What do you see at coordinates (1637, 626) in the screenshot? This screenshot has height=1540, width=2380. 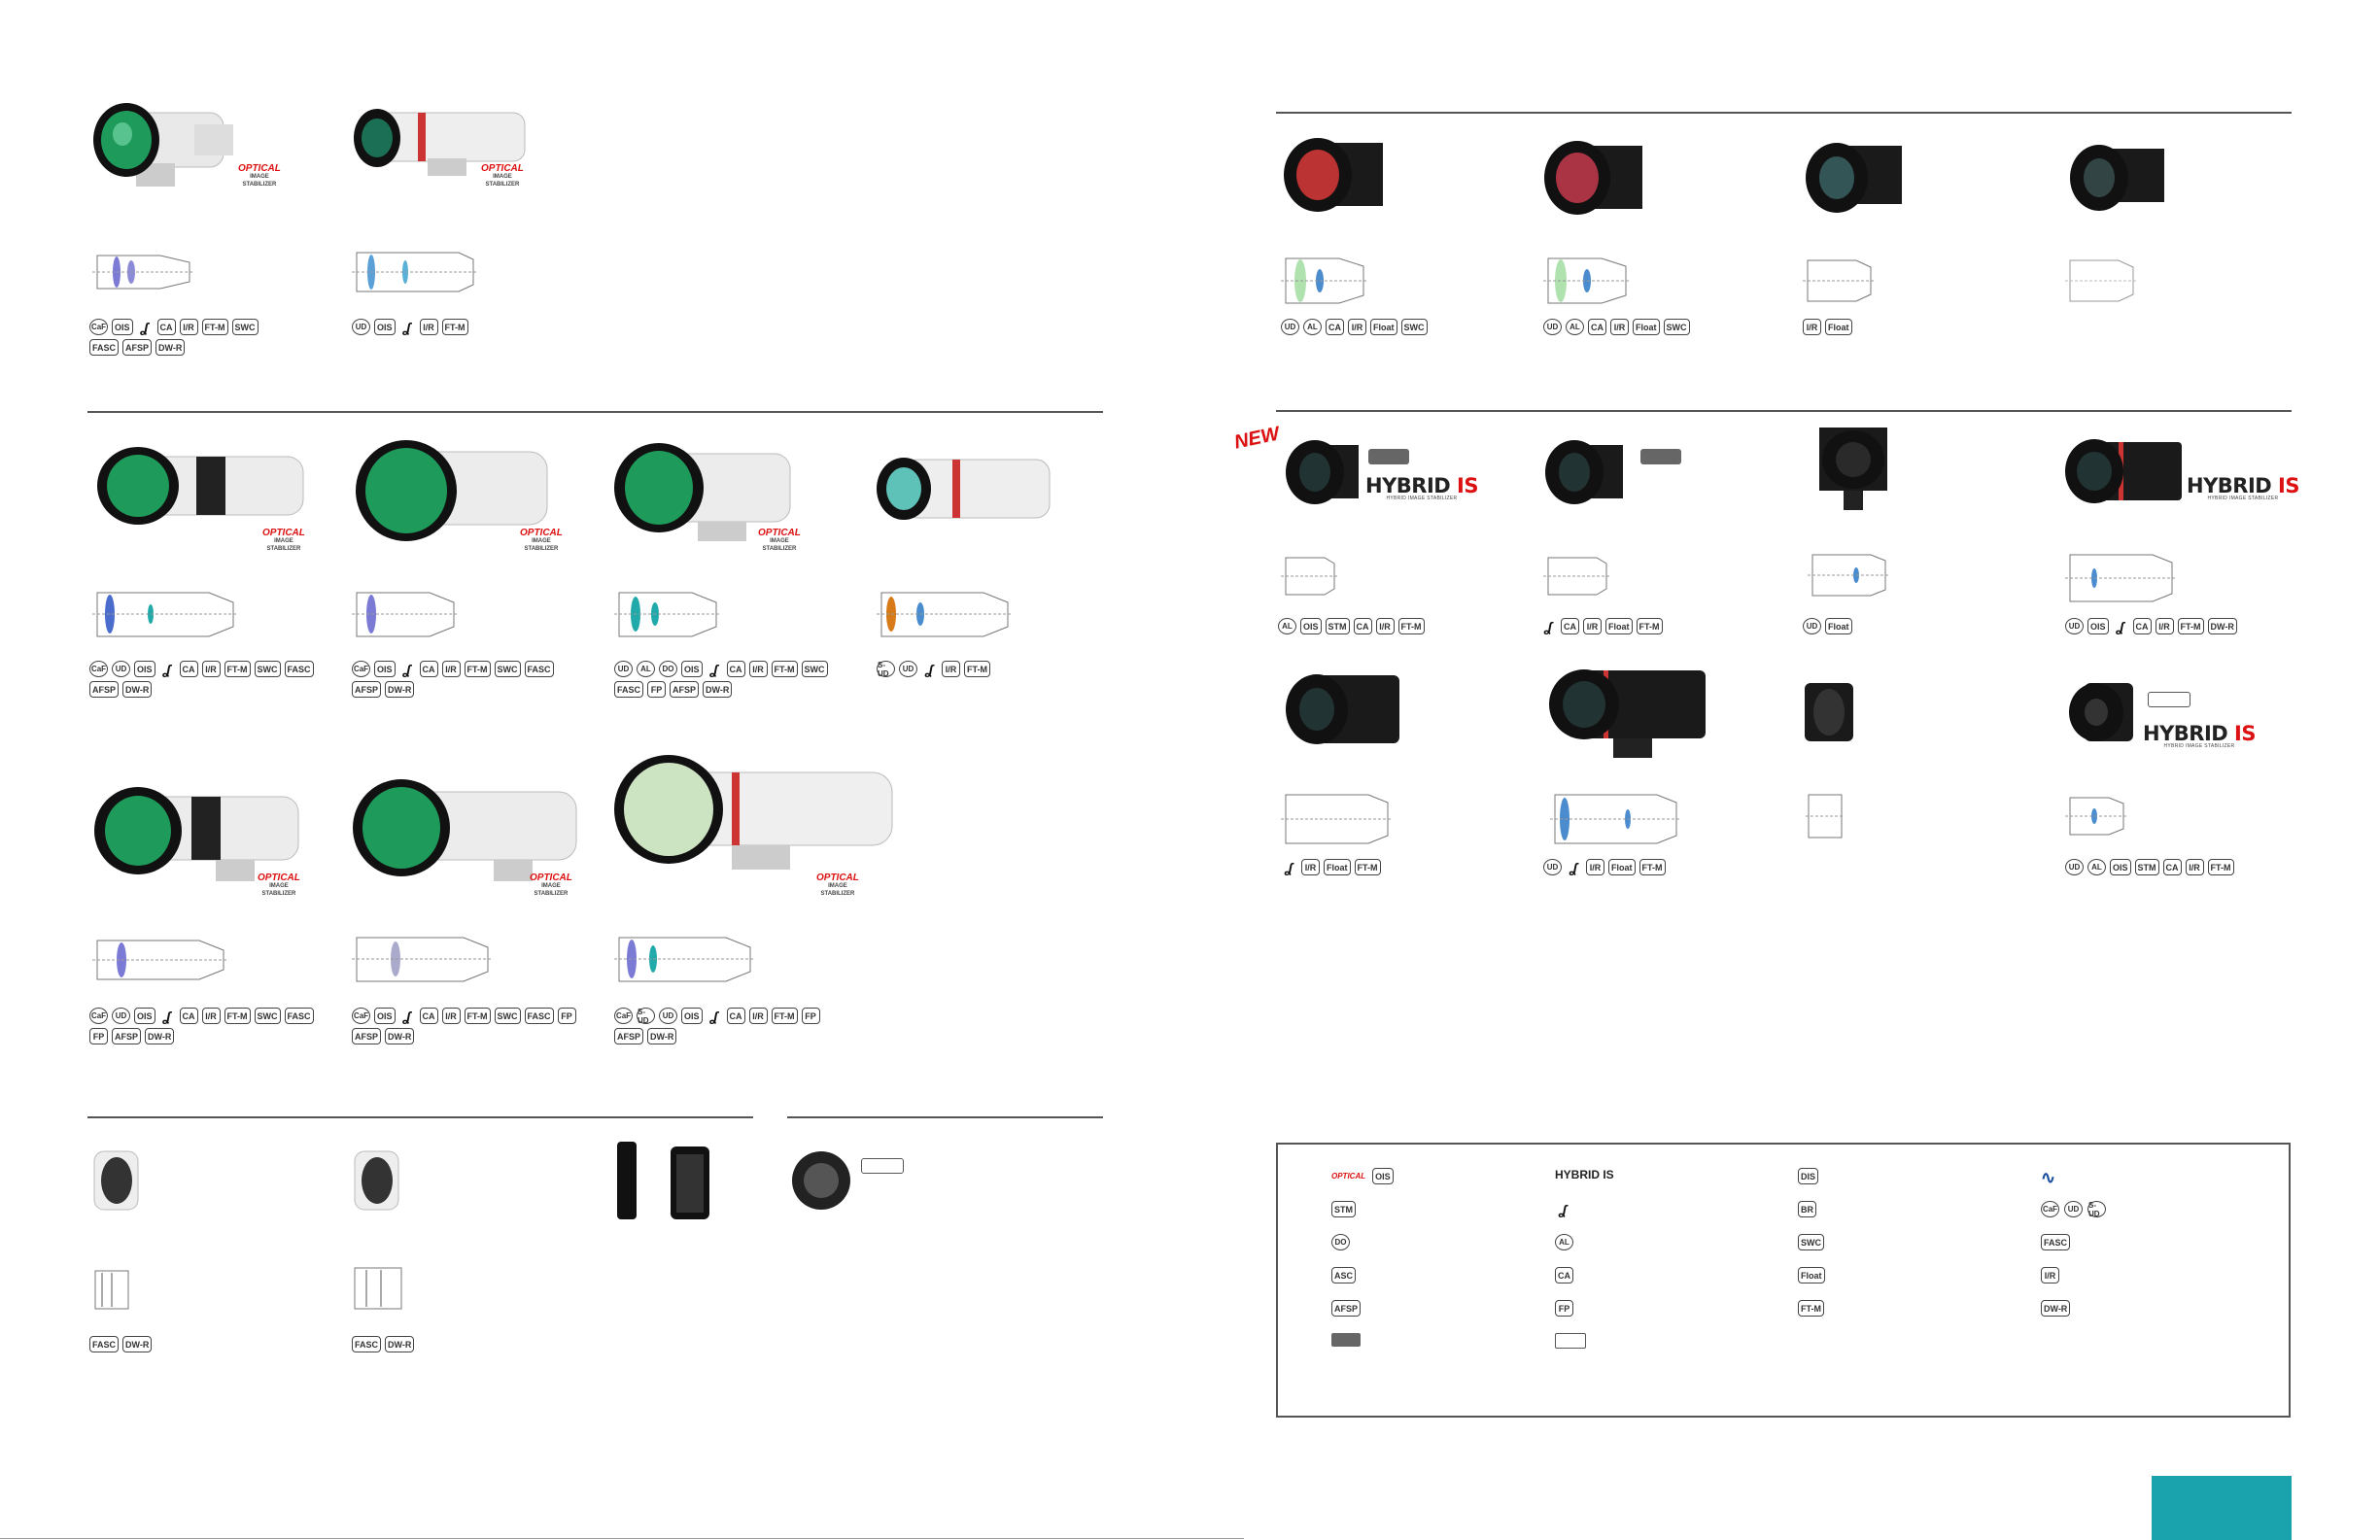 I see `feature-icon-row: ʆ CA I/R Float FT-M` at bounding box center [1637, 626].